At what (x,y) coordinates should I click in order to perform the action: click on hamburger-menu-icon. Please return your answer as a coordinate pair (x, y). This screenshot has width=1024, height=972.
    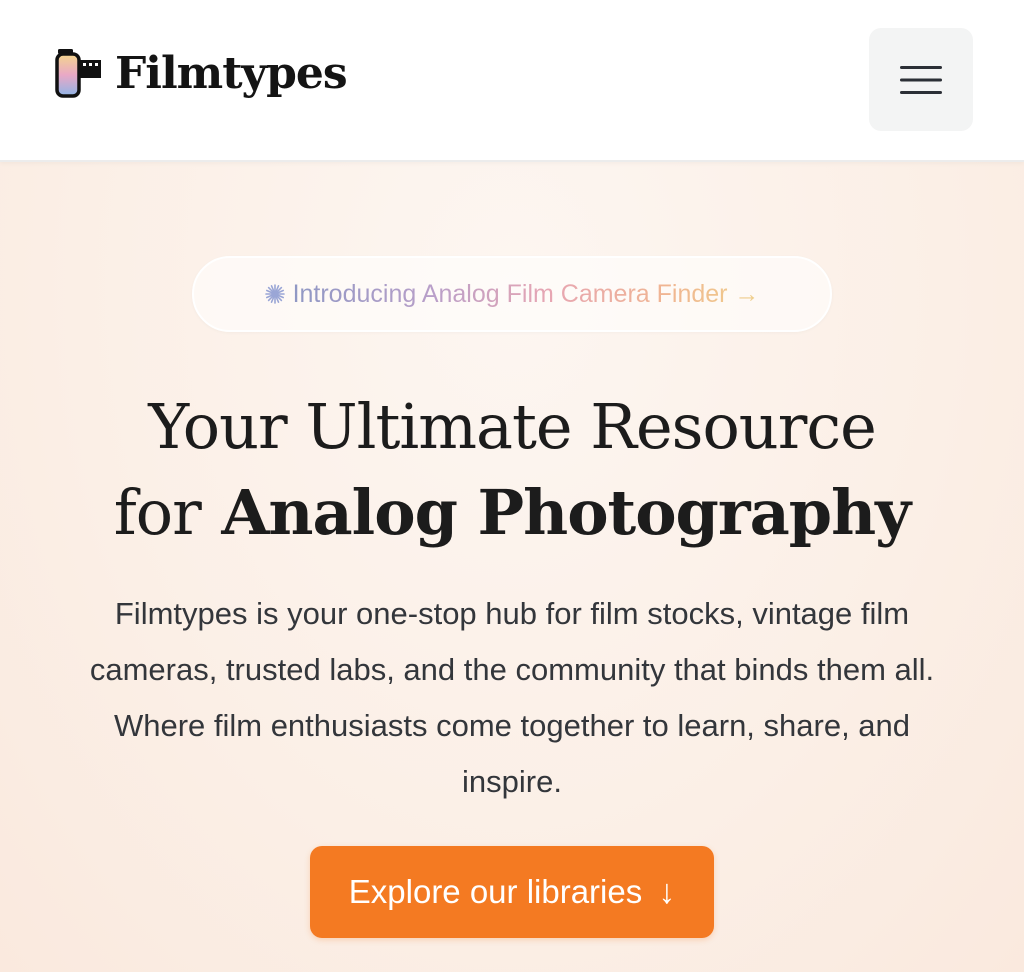
    Looking at the image, I should click on (921, 79).